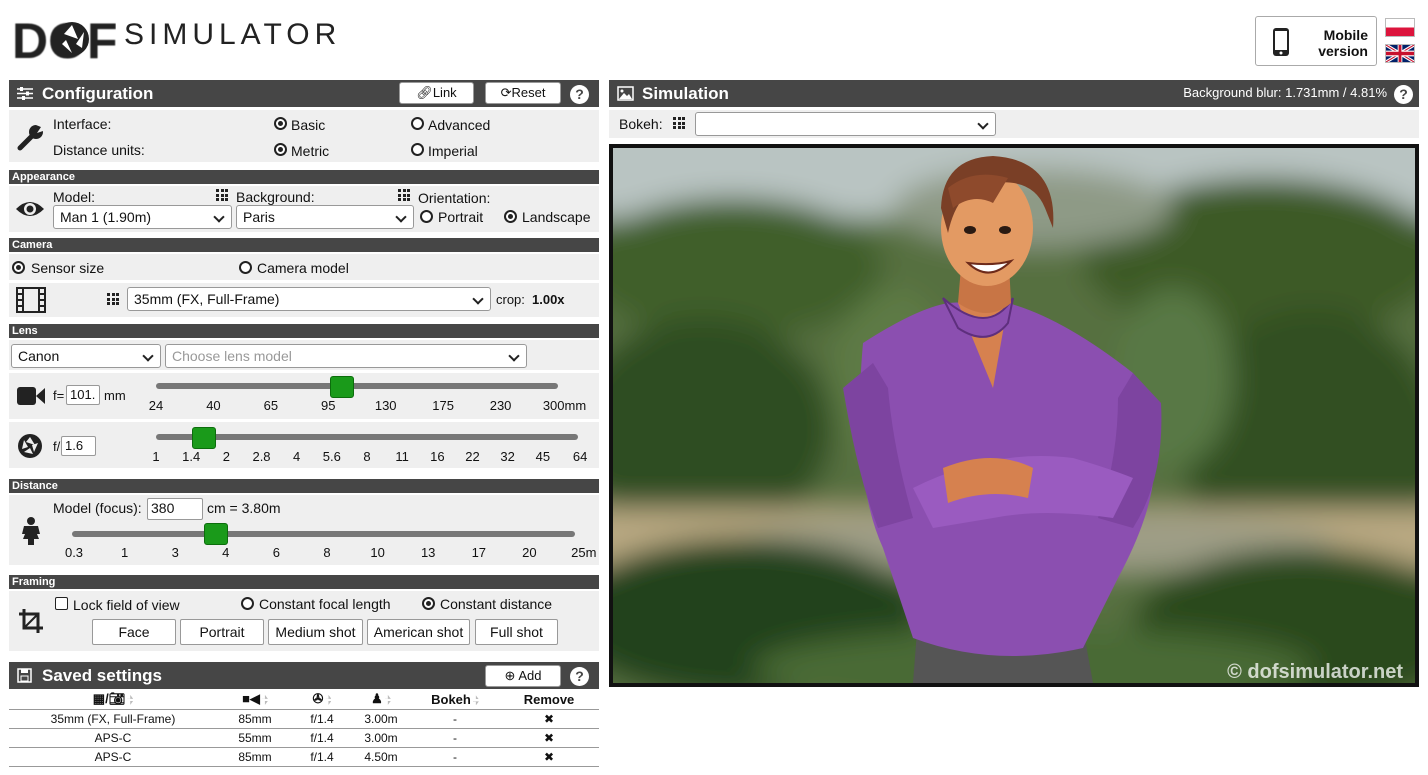 The height and width of the screenshot is (775, 1428). What do you see at coordinates (357, 386) in the screenshot?
I see `focal-length-track` at bounding box center [357, 386].